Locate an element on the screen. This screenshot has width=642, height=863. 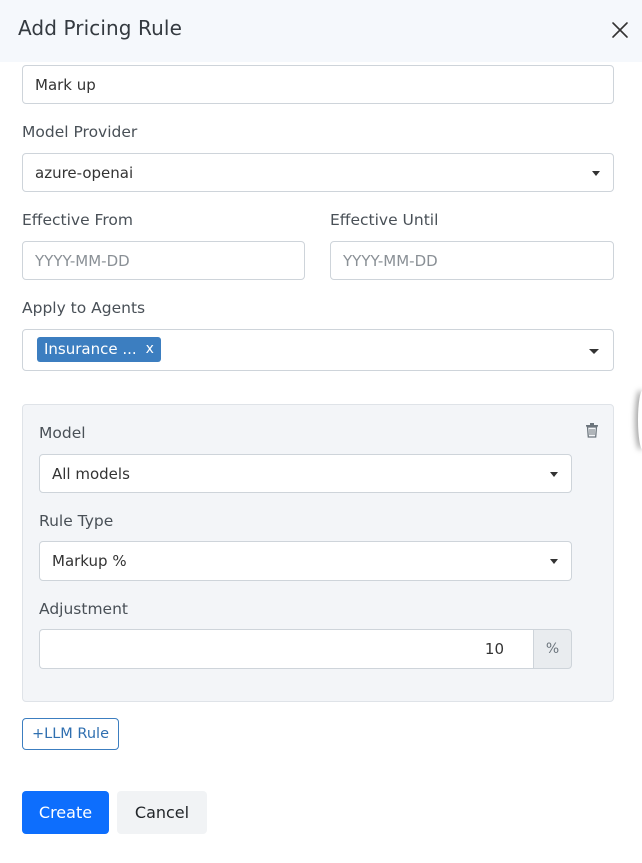
modal-title: Add Pricing Rule is located at coordinates (100, 28).